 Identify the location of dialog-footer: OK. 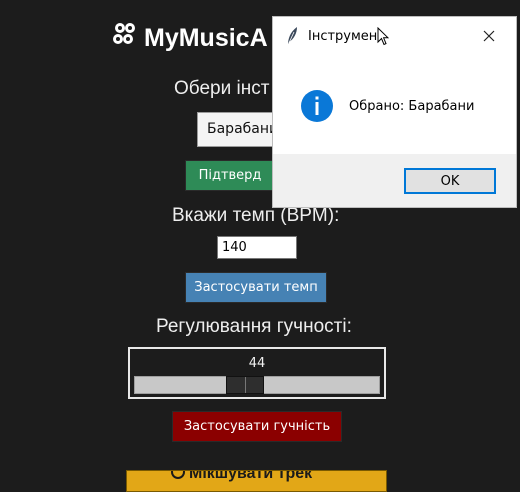
(394, 180).